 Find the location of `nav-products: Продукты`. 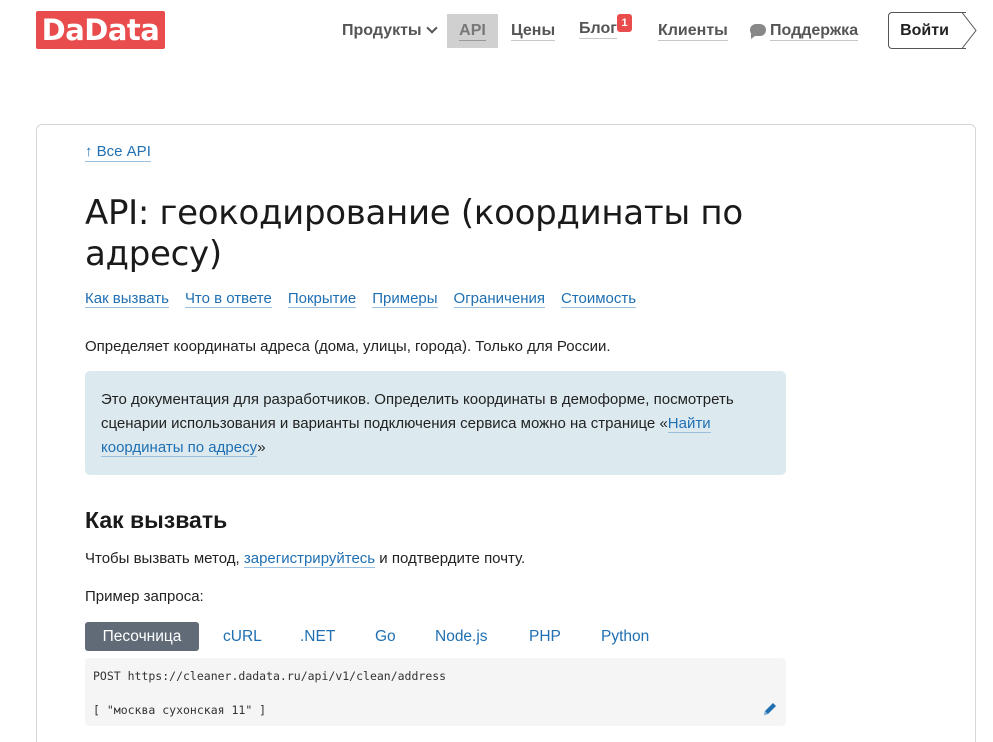

nav-products: Продукты is located at coordinates (390, 31).